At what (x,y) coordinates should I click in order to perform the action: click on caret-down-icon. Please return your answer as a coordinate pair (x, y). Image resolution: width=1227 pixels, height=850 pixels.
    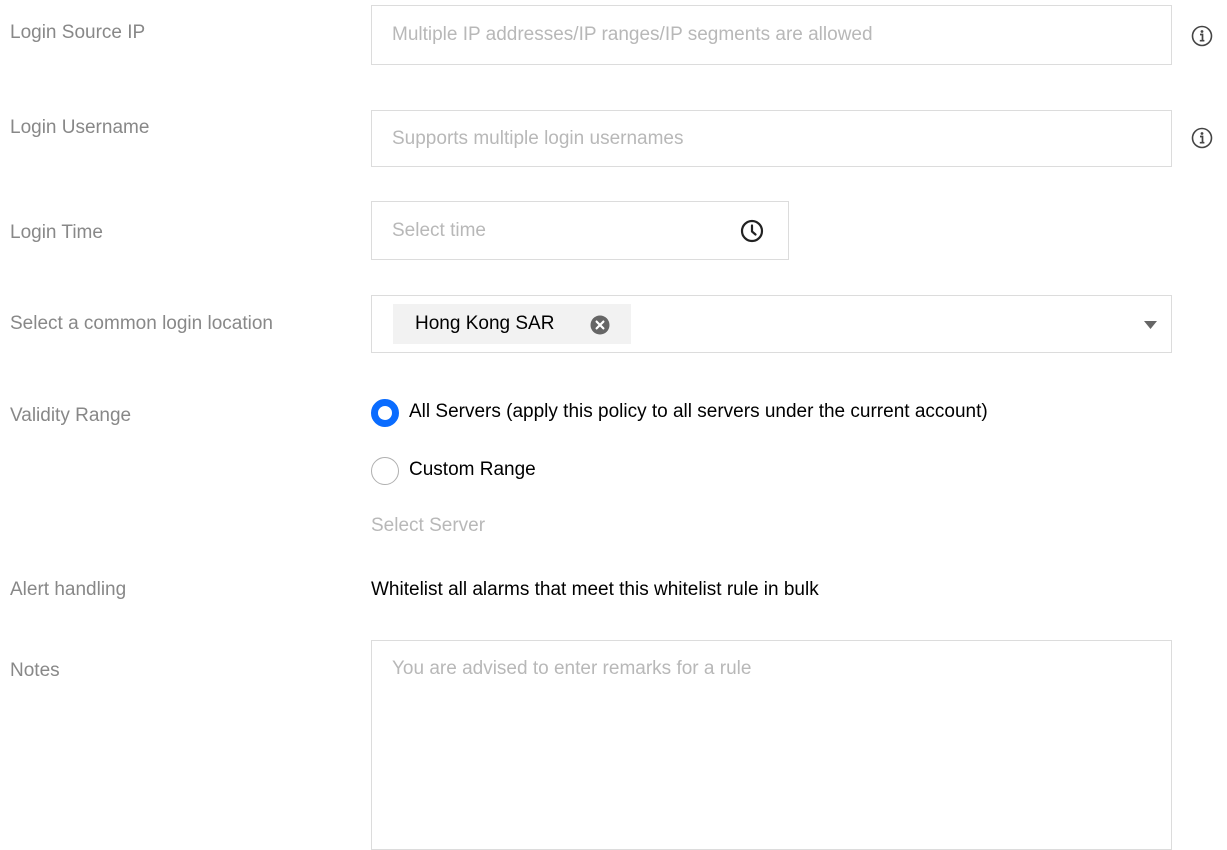
    Looking at the image, I should click on (1150, 325).